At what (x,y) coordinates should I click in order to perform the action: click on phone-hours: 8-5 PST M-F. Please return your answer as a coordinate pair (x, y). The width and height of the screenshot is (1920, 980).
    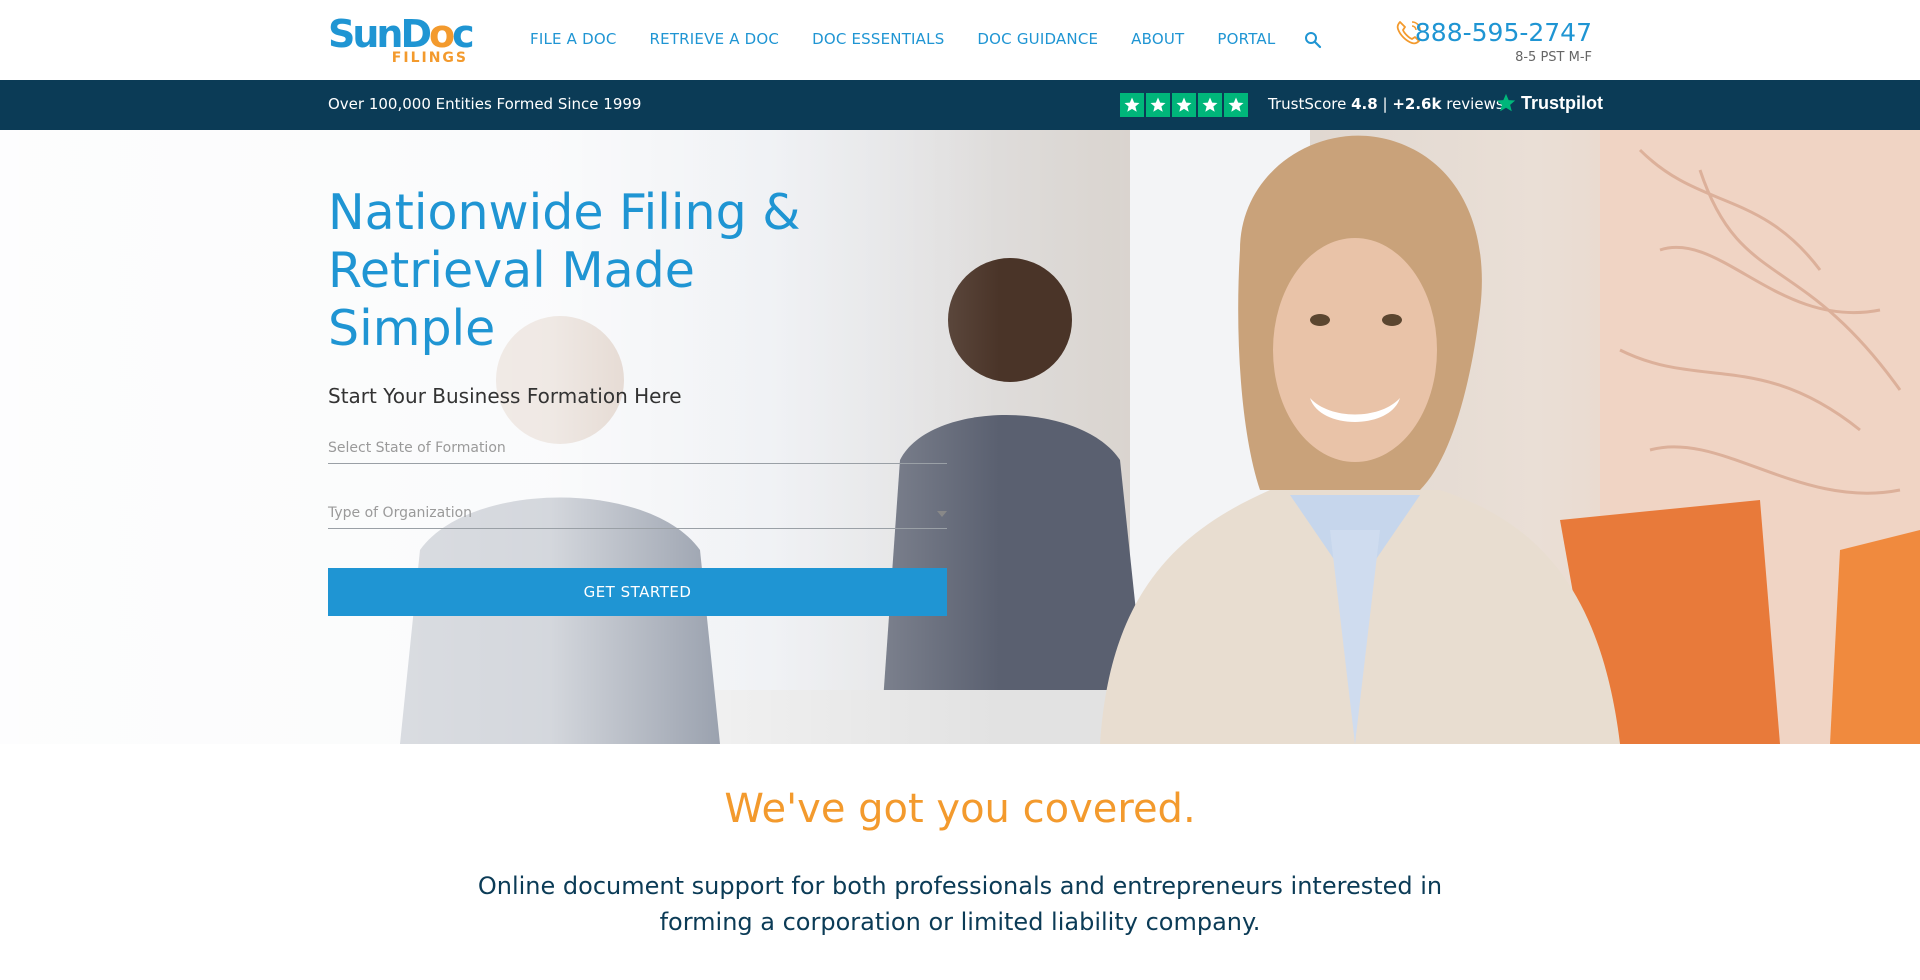
    Looking at the image, I should click on (1553, 57).